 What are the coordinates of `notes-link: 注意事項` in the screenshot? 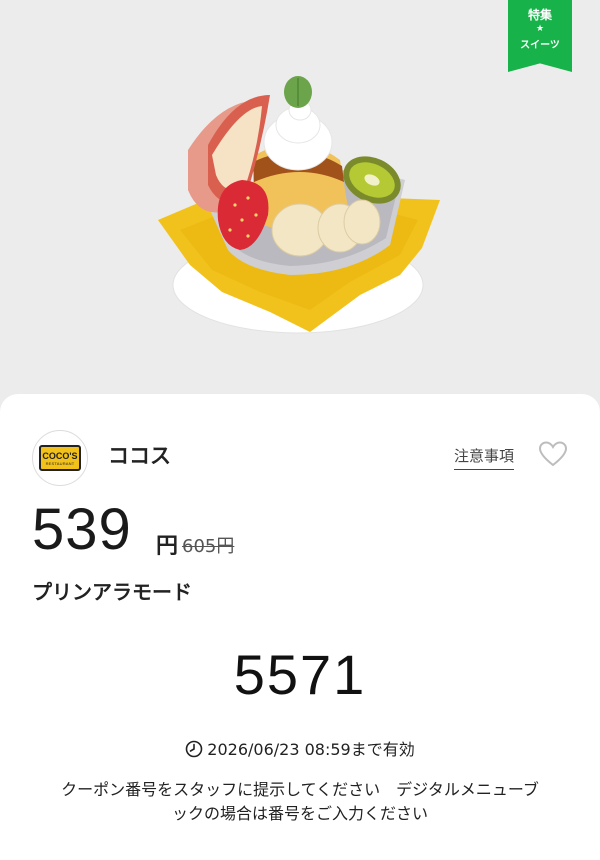 It's located at (484, 457).